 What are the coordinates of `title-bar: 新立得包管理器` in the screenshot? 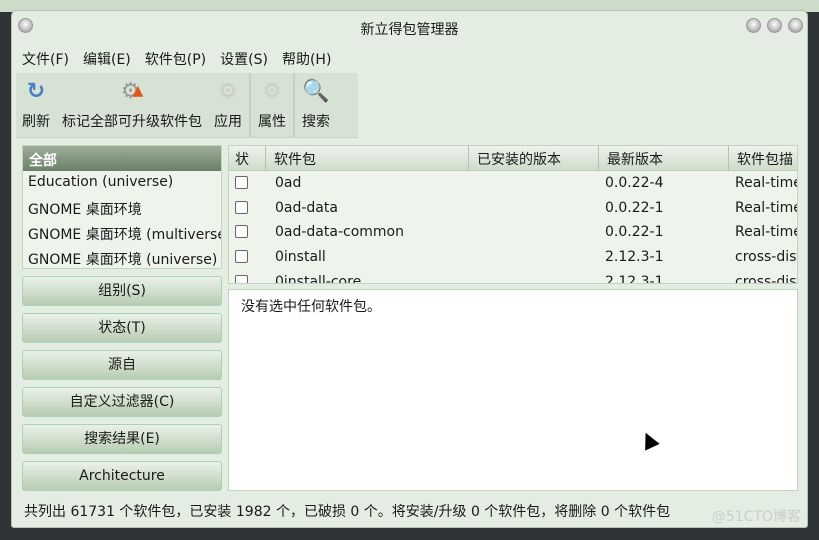 It's located at (409, 28).